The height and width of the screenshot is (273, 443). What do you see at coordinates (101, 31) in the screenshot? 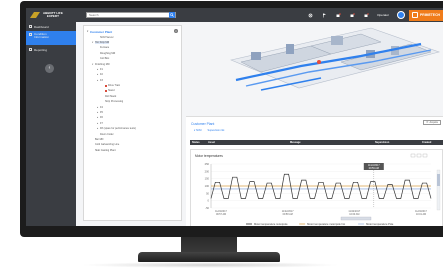
I see `tree-root-label: Customer Plant` at bounding box center [101, 31].